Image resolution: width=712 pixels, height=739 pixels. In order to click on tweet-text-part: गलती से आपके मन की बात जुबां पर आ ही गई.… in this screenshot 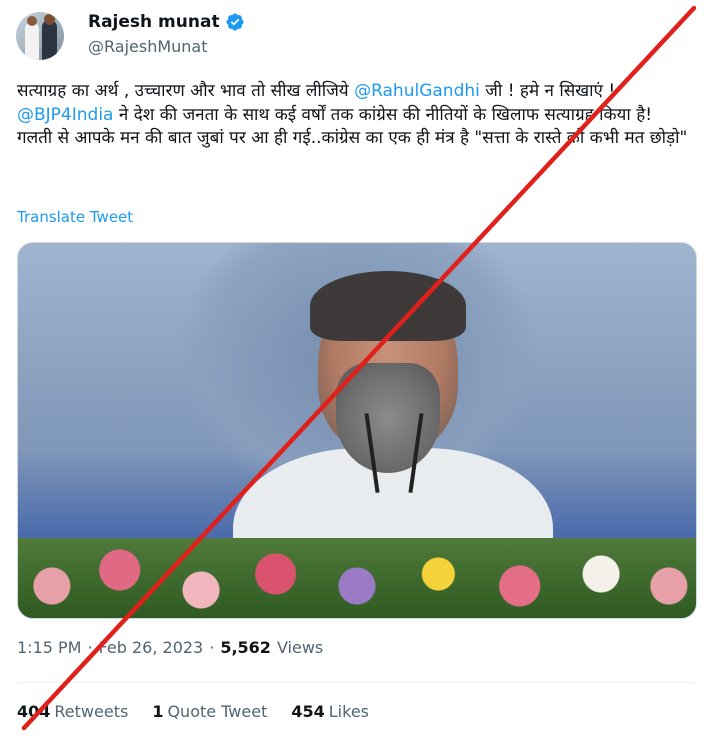, I will do `click(352, 138)`.